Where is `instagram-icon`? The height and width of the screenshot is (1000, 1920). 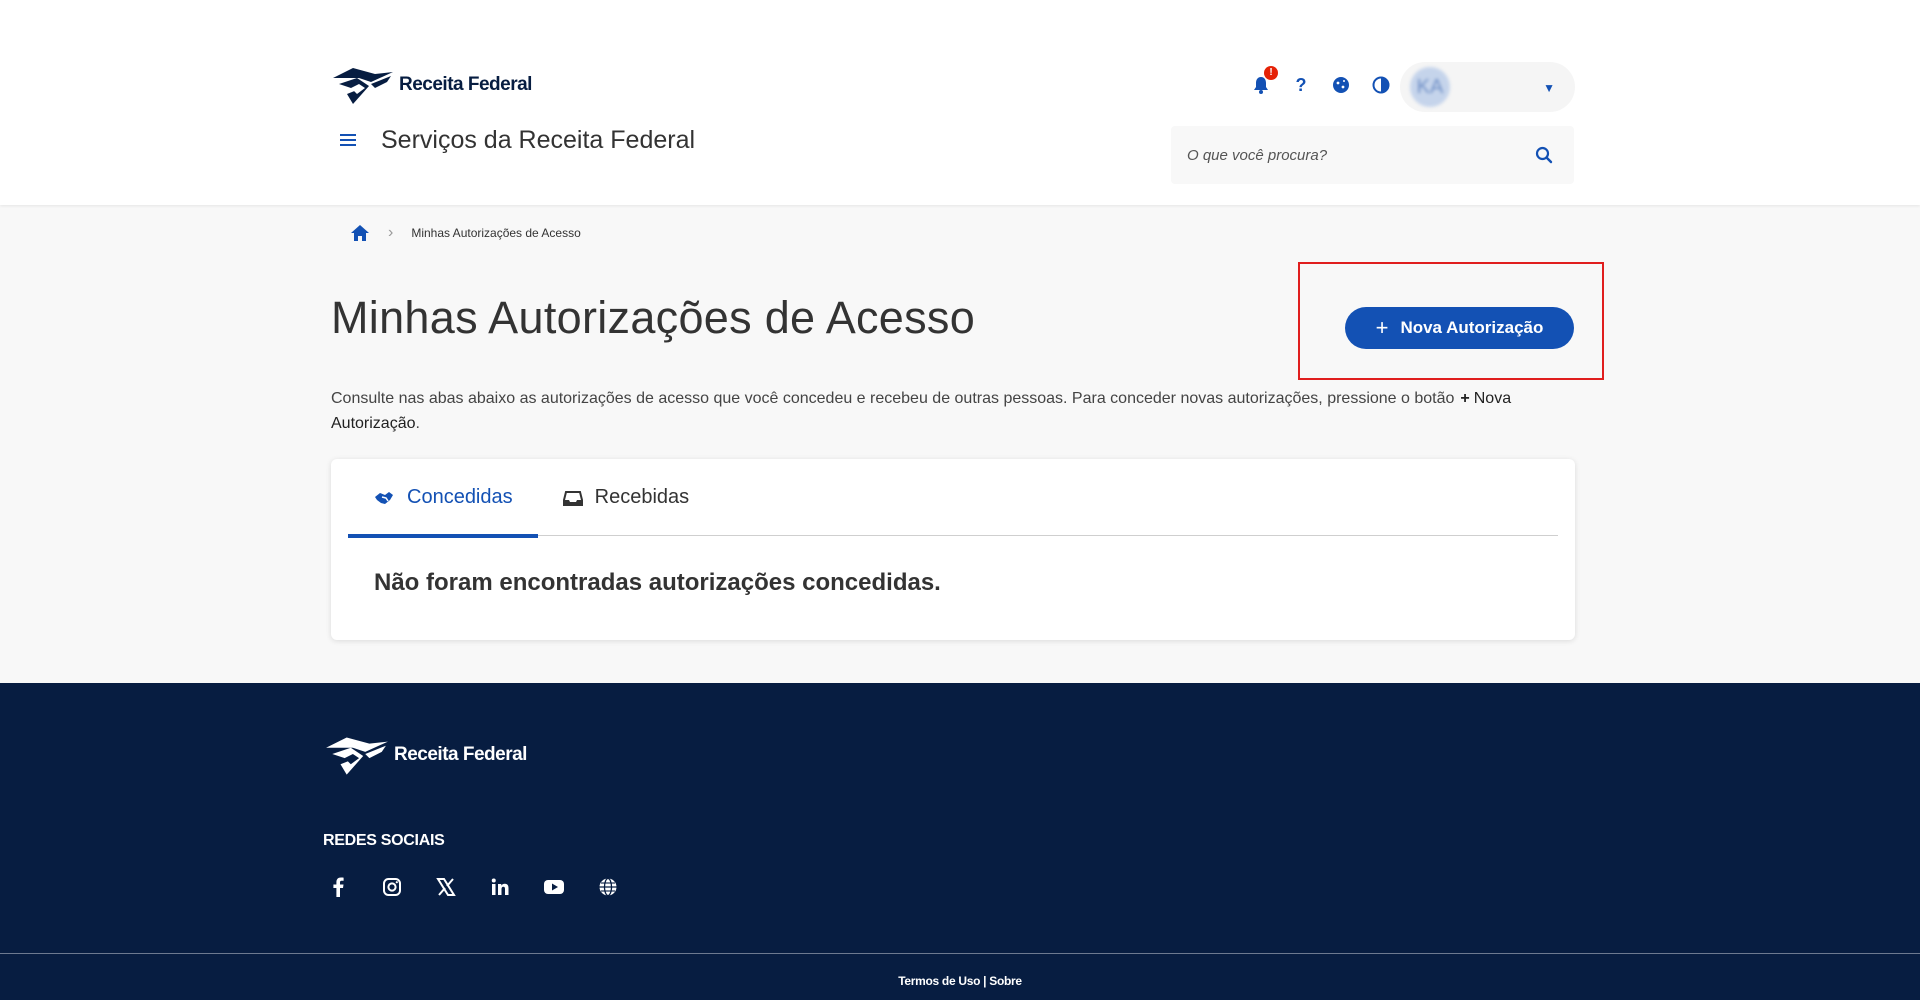 instagram-icon is located at coordinates (392, 887).